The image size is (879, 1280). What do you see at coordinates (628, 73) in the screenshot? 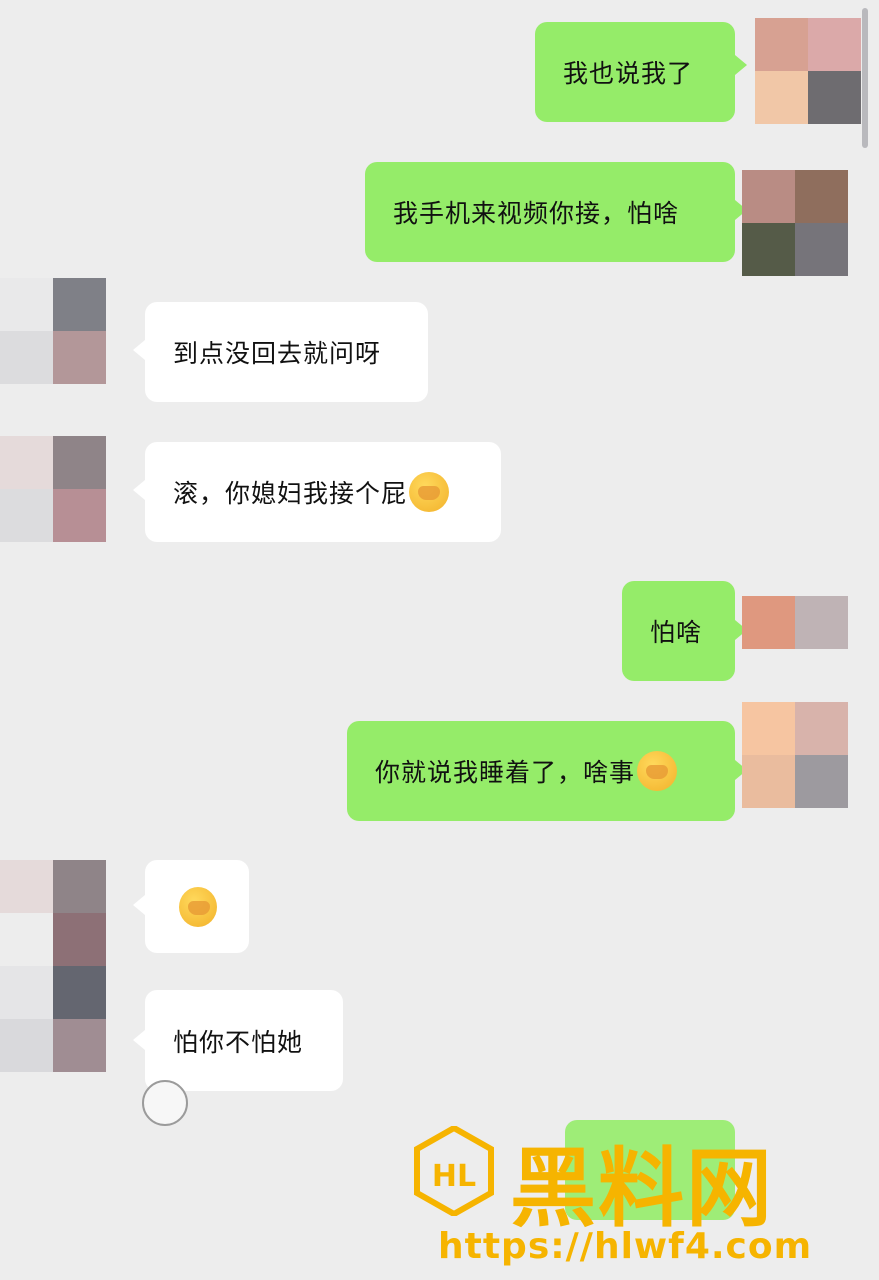
I see `message-text: 我也说我了` at bounding box center [628, 73].